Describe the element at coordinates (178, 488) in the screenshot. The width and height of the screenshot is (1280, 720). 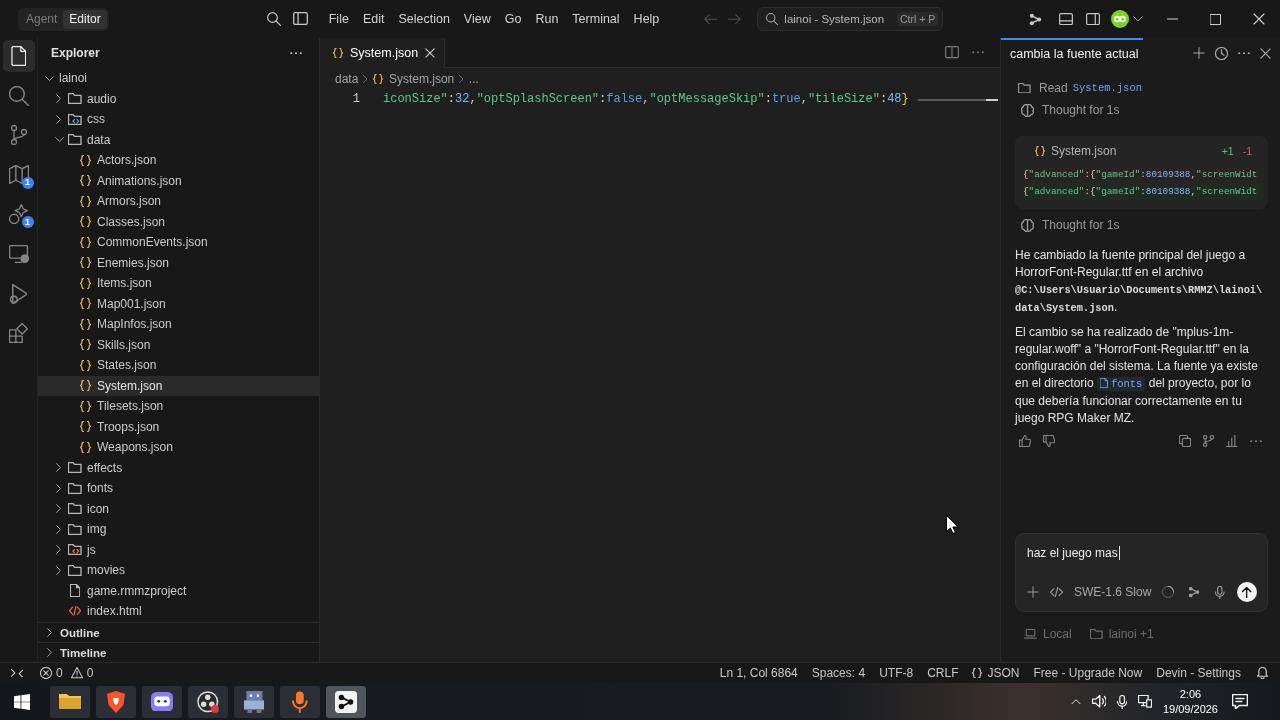
I see `tree-item: fonts` at that location.